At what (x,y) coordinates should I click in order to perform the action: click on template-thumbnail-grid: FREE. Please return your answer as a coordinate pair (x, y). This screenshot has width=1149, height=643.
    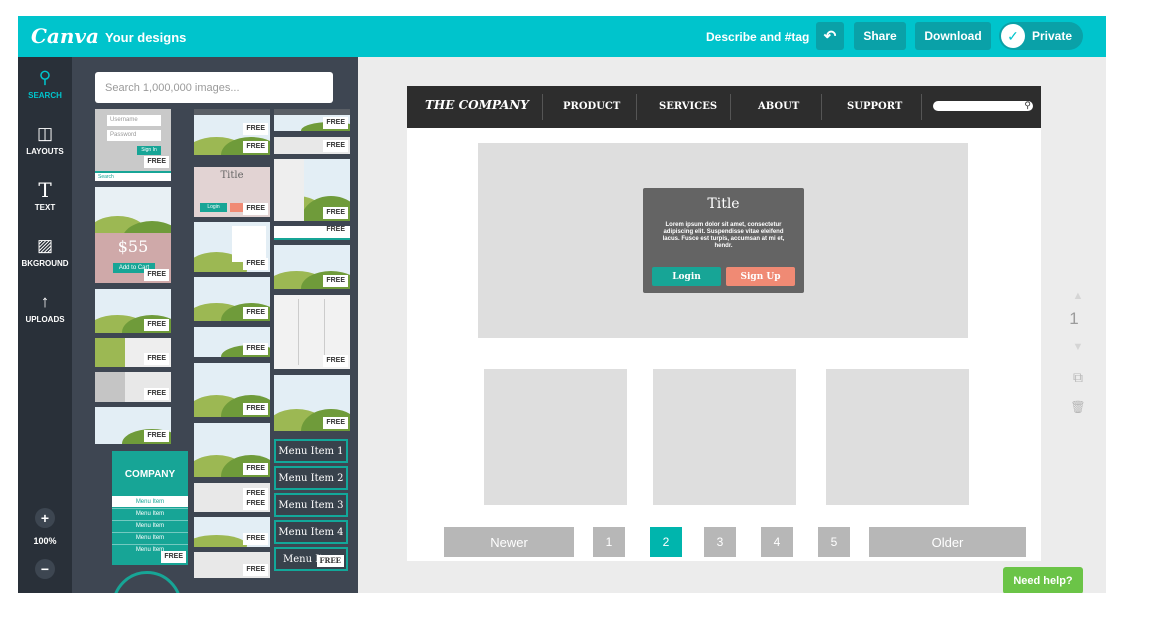
    Looking at the image, I should click on (232, 342).